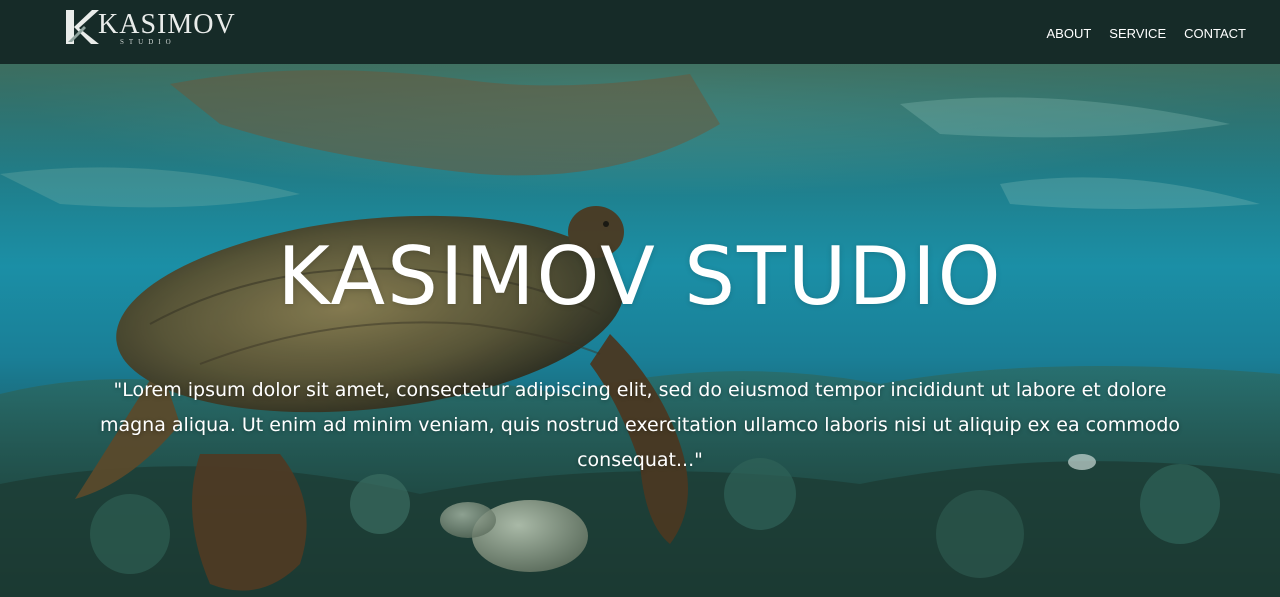  I want to click on nav-contact-link: CONTACT, so click(1215, 33).